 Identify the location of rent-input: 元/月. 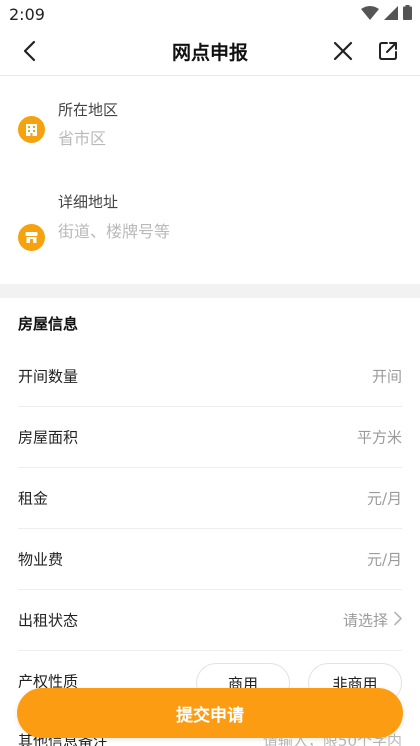
(384, 498).